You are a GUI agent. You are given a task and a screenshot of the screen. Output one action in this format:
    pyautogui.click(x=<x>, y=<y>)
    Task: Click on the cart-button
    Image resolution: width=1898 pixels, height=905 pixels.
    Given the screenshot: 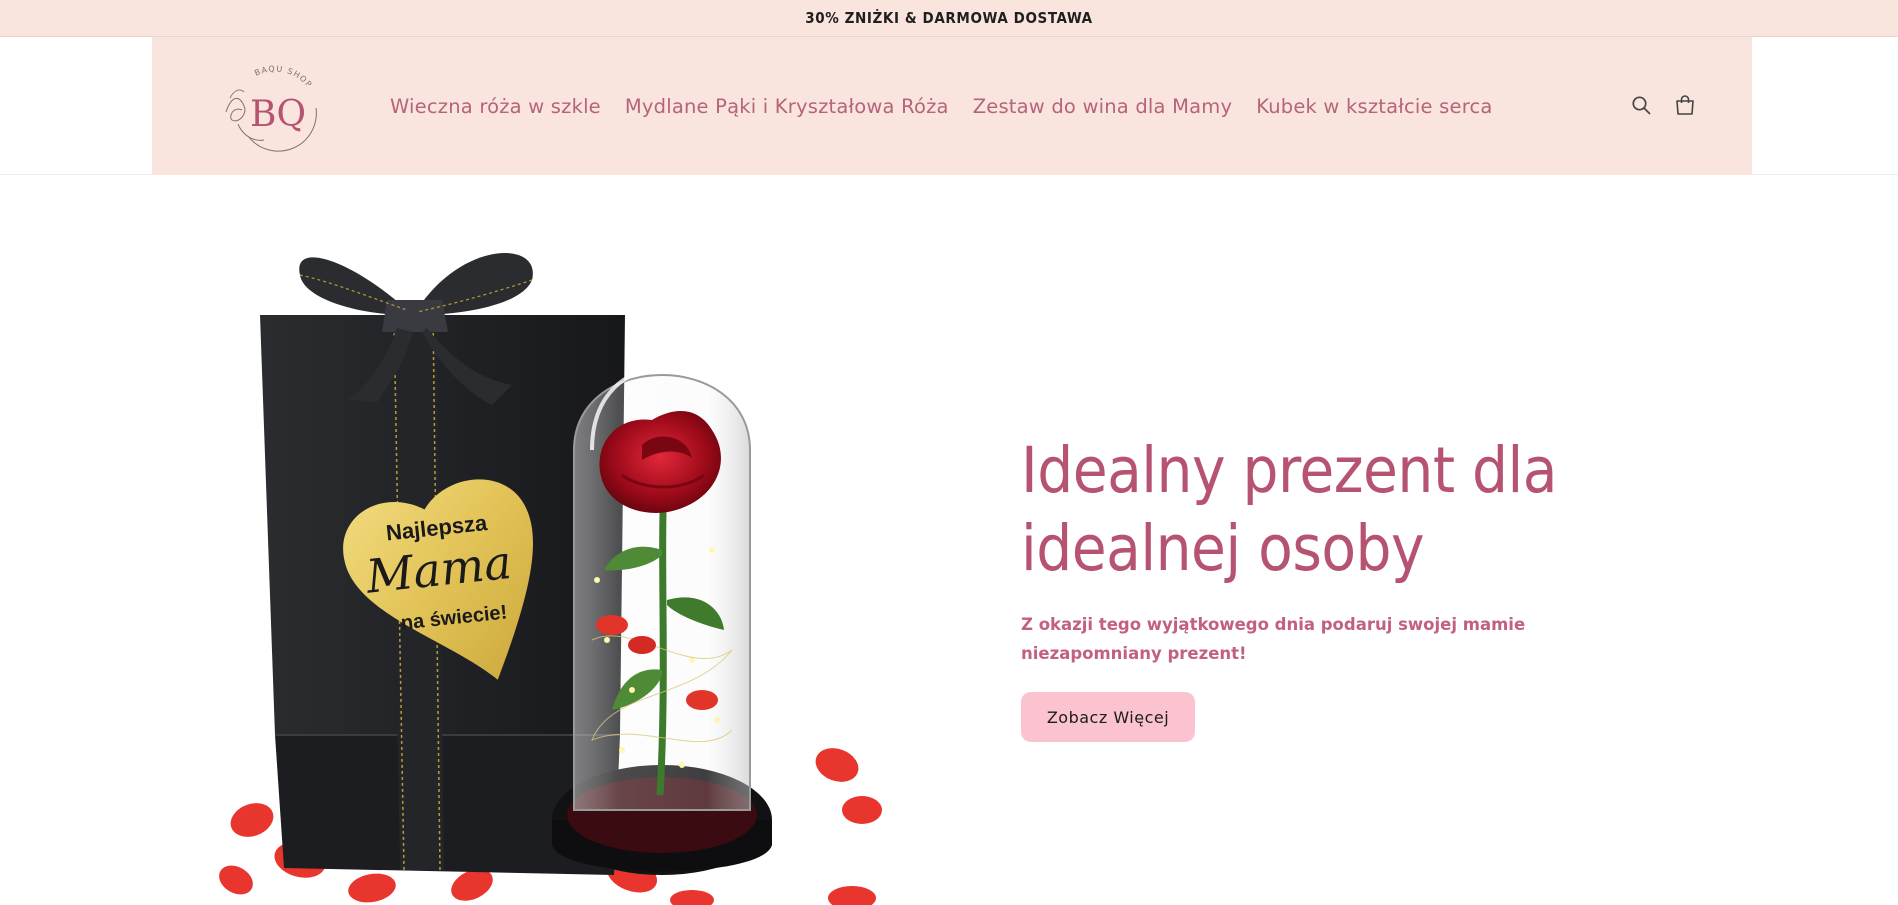 What is the action you would take?
    pyautogui.click(x=1685, y=105)
    